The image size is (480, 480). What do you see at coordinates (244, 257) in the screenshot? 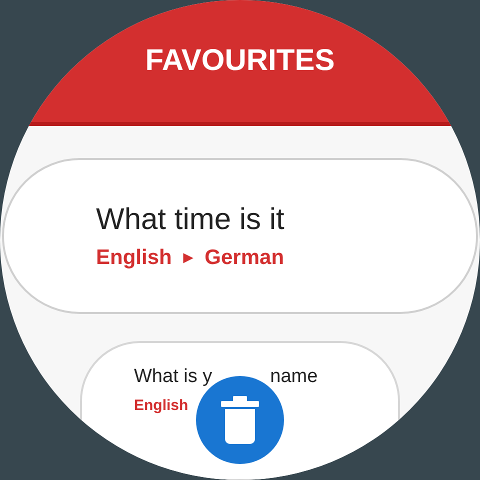
I see `target-language: German` at bounding box center [244, 257].